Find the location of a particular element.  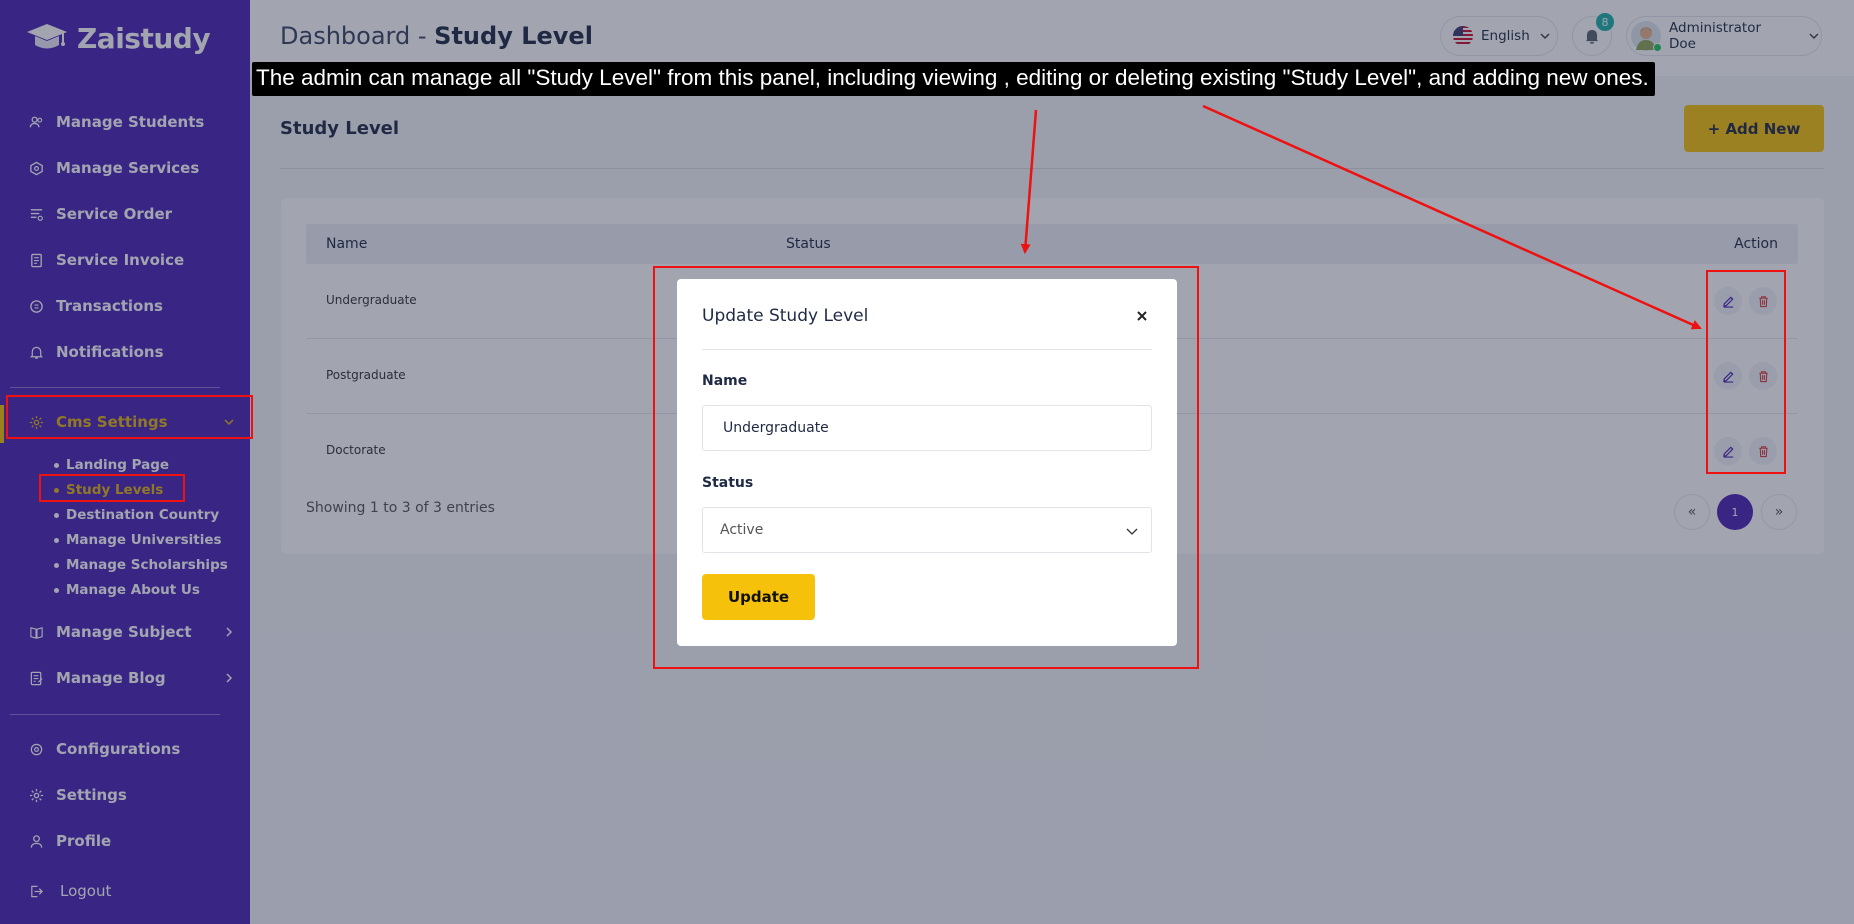

update-button: Update is located at coordinates (758, 597).